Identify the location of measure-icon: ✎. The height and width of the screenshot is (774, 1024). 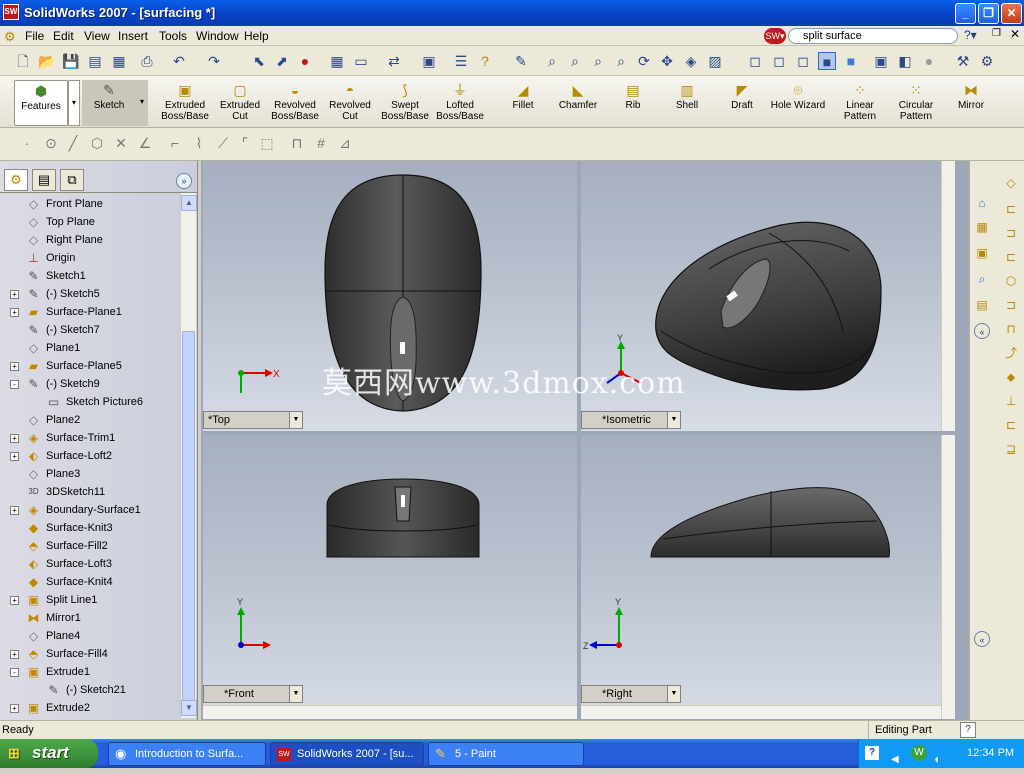
(521, 61).